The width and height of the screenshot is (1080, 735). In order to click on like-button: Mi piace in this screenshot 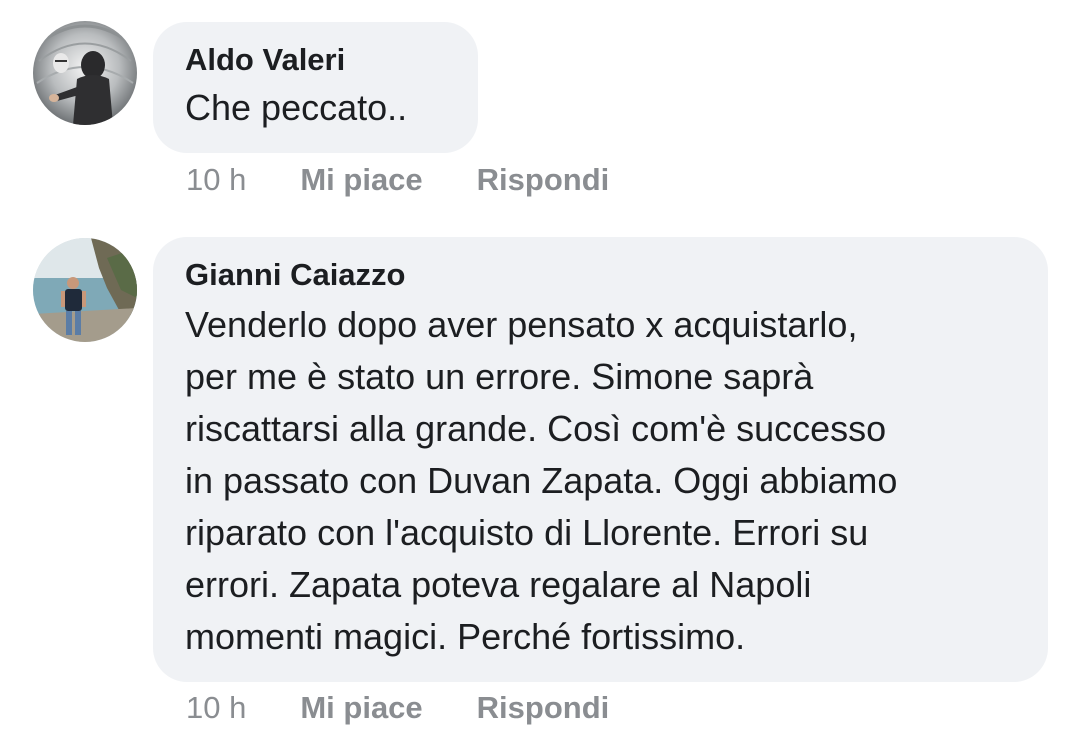, I will do `click(361, 708)`.